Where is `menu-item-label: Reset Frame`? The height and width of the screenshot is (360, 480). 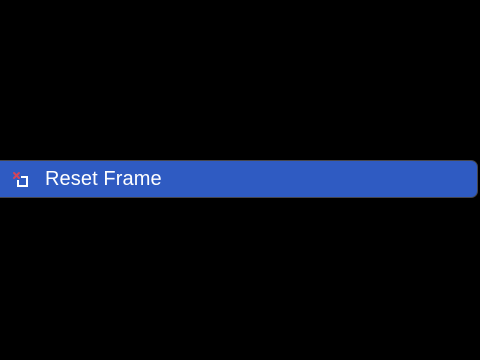
menu-item-label: Reset Frame is located at coordinates (103, 179).